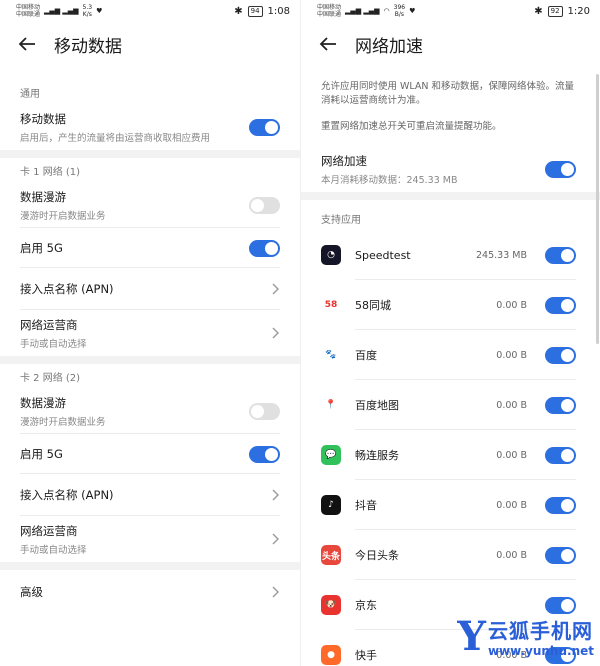  What do you see at coordinates (53, 344) in the screenshot?
I see `operator-desc: 手动或自动选择` at bounding box center [53, 344].